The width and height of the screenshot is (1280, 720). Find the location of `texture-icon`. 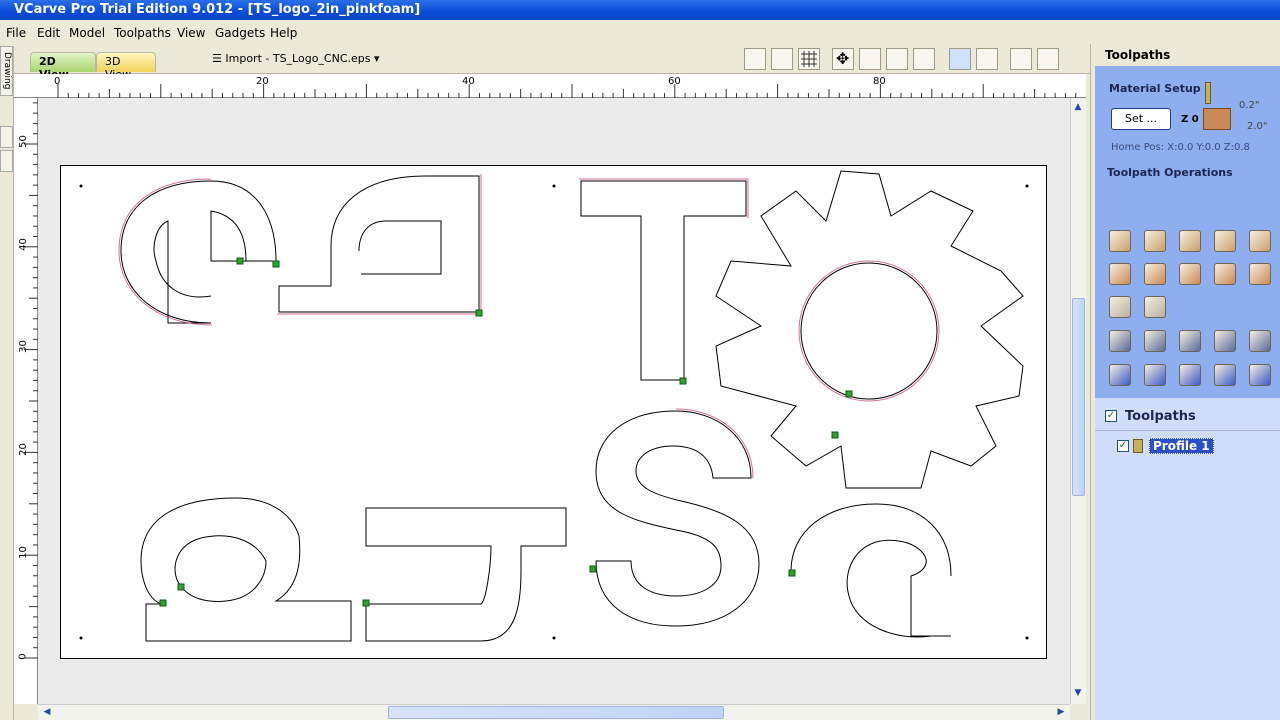

texture-icon is located at coordinates (1190, 274).